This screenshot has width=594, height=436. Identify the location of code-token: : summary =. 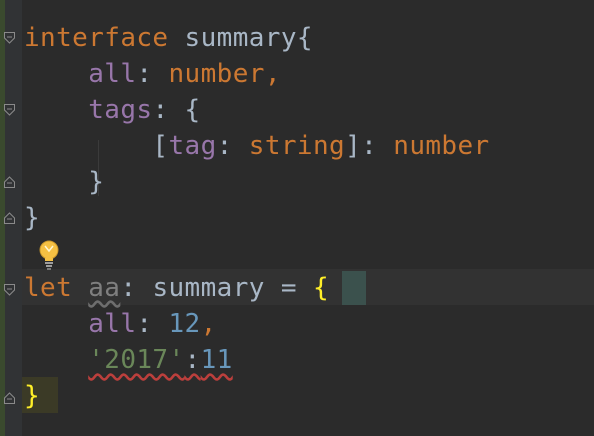
(216, 288).